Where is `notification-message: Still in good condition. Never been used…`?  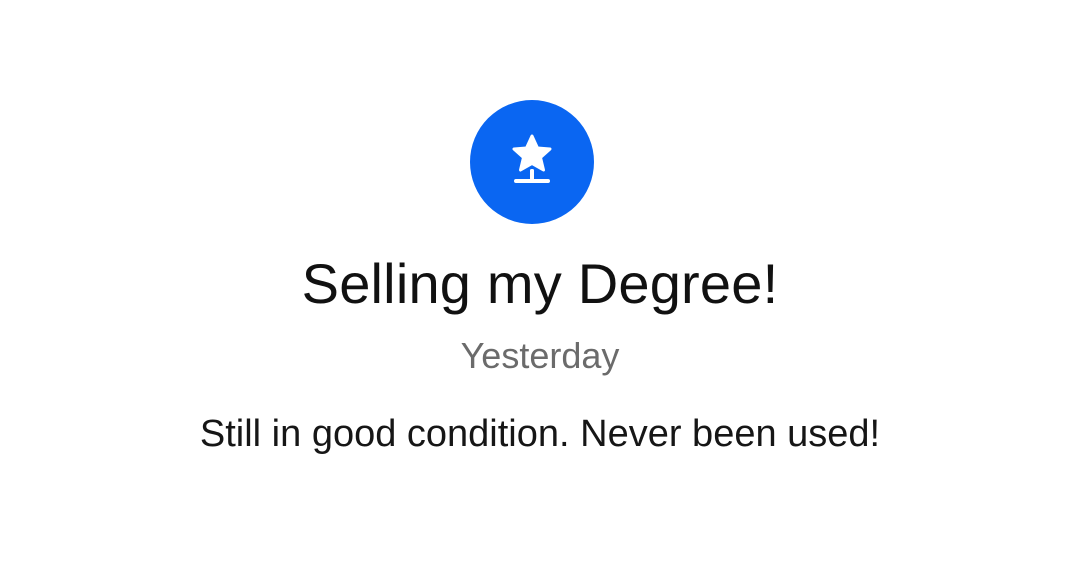
notification-message: Still in good condition. Never been used… is located at coordinates (540, 434).